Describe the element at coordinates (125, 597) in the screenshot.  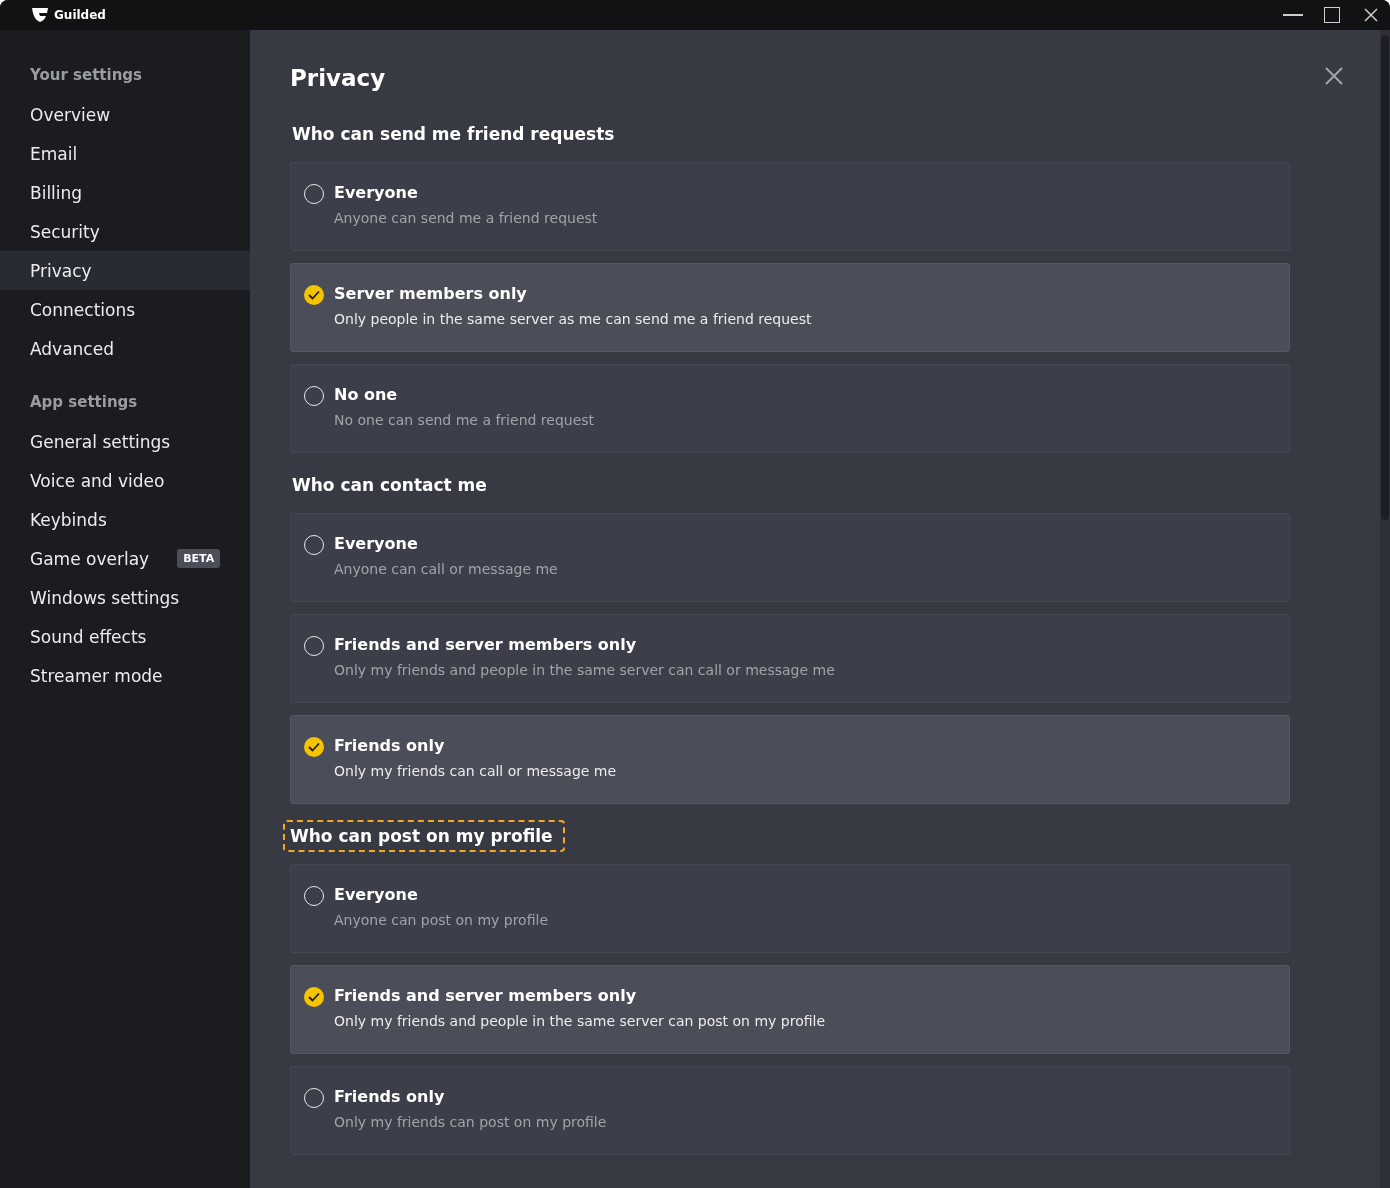
I see `sidebar-item: Windows settings` at that location.